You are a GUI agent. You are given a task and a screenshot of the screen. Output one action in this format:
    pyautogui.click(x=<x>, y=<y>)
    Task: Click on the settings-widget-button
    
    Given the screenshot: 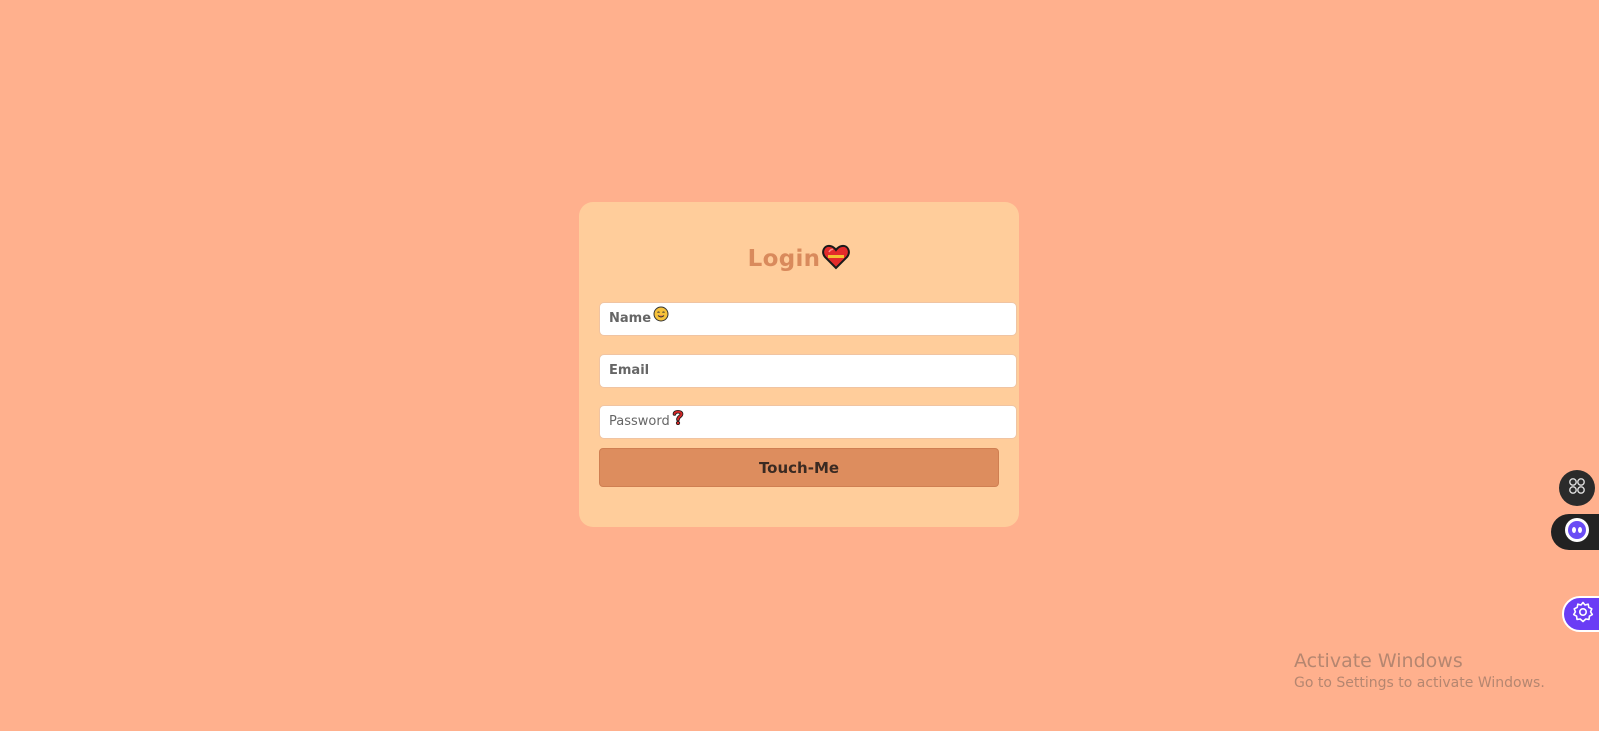 What is the action you would take?
    pyautogui.click(x=1580, y=614)
    